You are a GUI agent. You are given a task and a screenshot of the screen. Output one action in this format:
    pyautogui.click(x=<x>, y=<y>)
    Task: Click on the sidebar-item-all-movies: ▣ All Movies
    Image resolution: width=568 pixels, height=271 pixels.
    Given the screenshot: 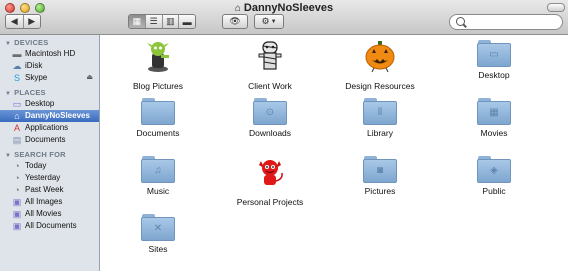 What is the action you would take?
    pyautogui.click(x=49, y=214)
    